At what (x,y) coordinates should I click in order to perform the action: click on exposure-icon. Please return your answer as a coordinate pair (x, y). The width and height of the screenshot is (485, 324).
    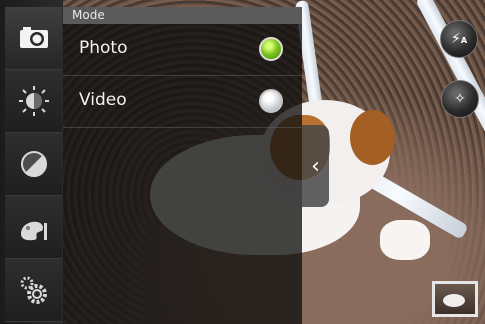
    Looking at the image, I should click on (33, 164).